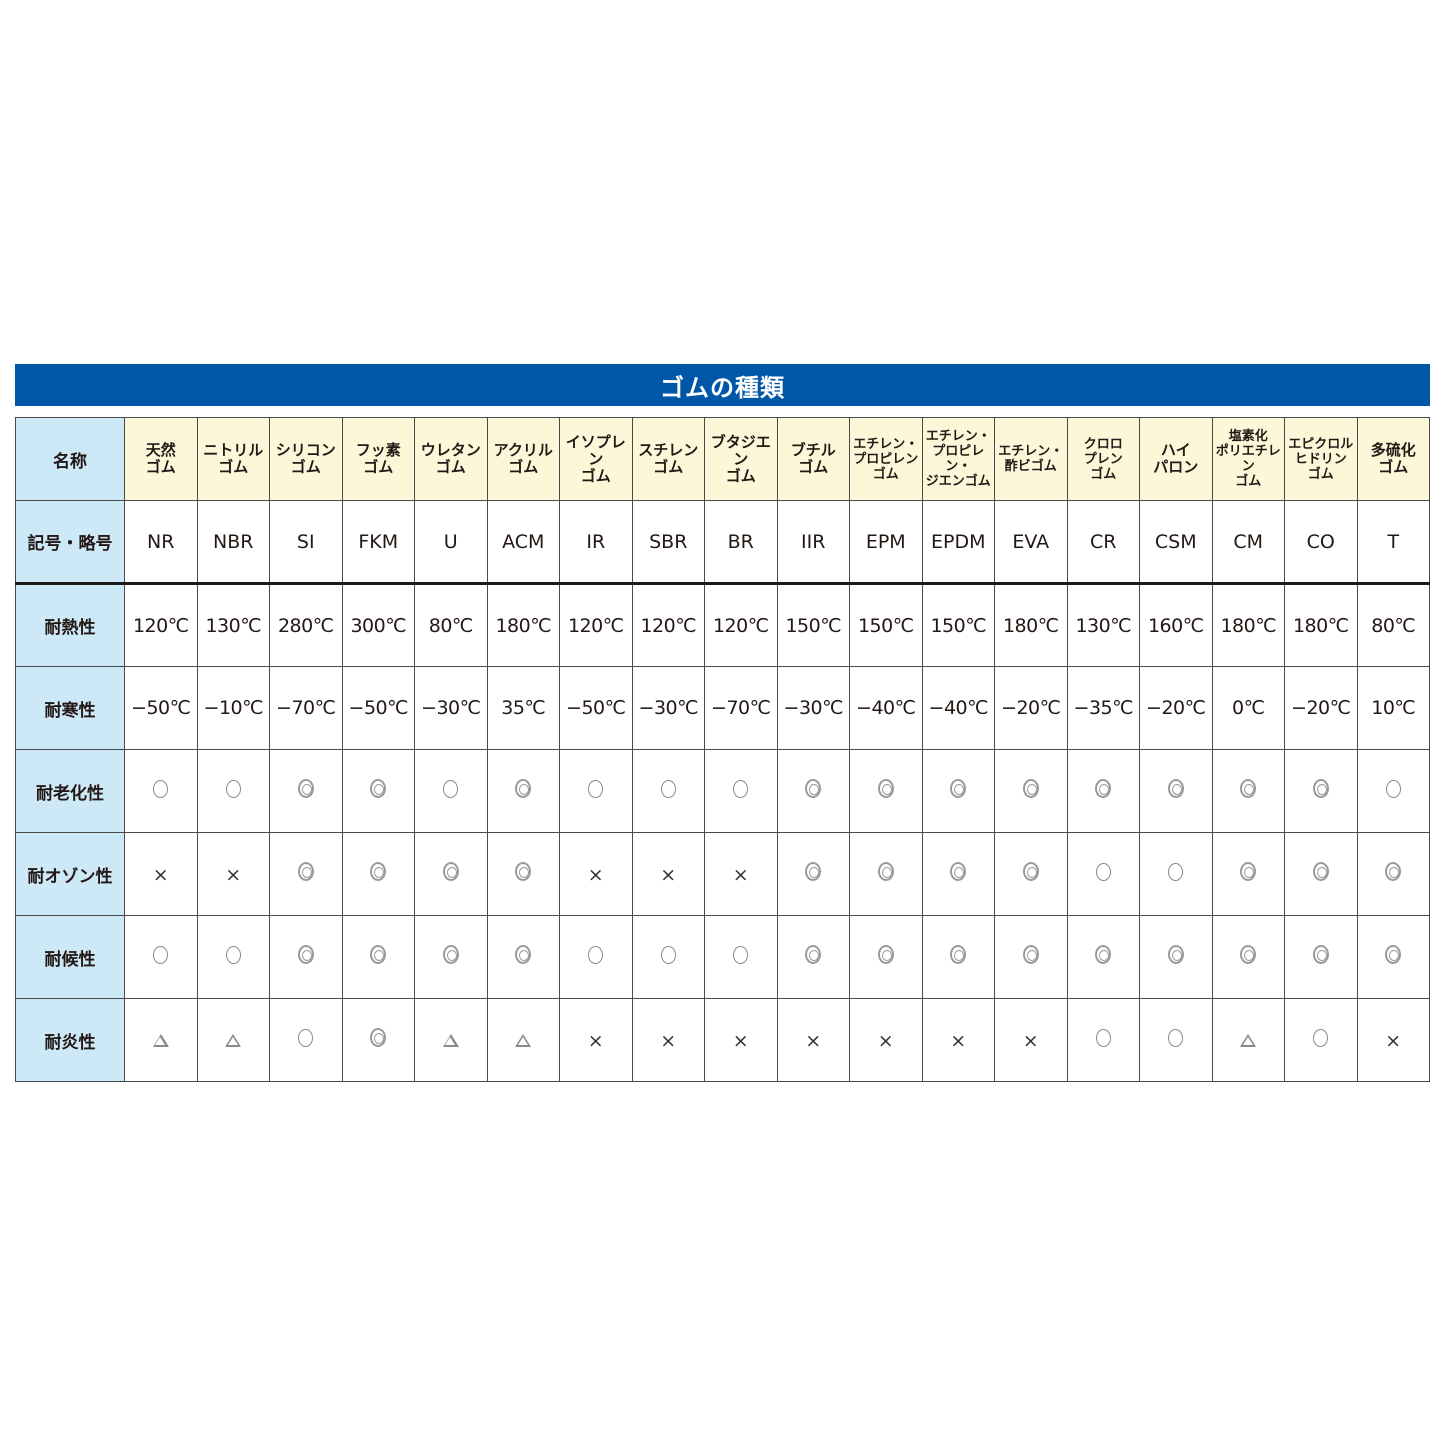 This screenshot has width=1445, height=1445. Describe the element at coordinates (886, 542) in the screenshot. I see `rubber-abbr-cell: EPM` at that location.